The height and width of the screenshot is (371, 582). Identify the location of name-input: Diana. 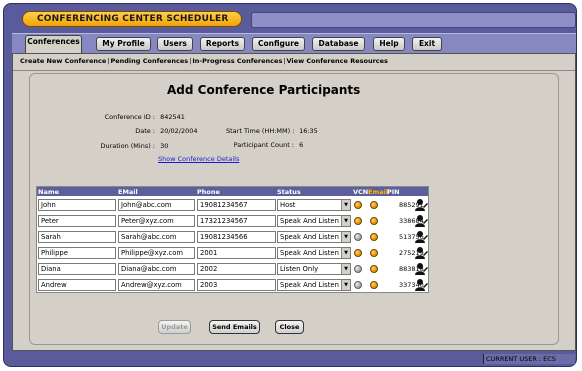
(77, 269).